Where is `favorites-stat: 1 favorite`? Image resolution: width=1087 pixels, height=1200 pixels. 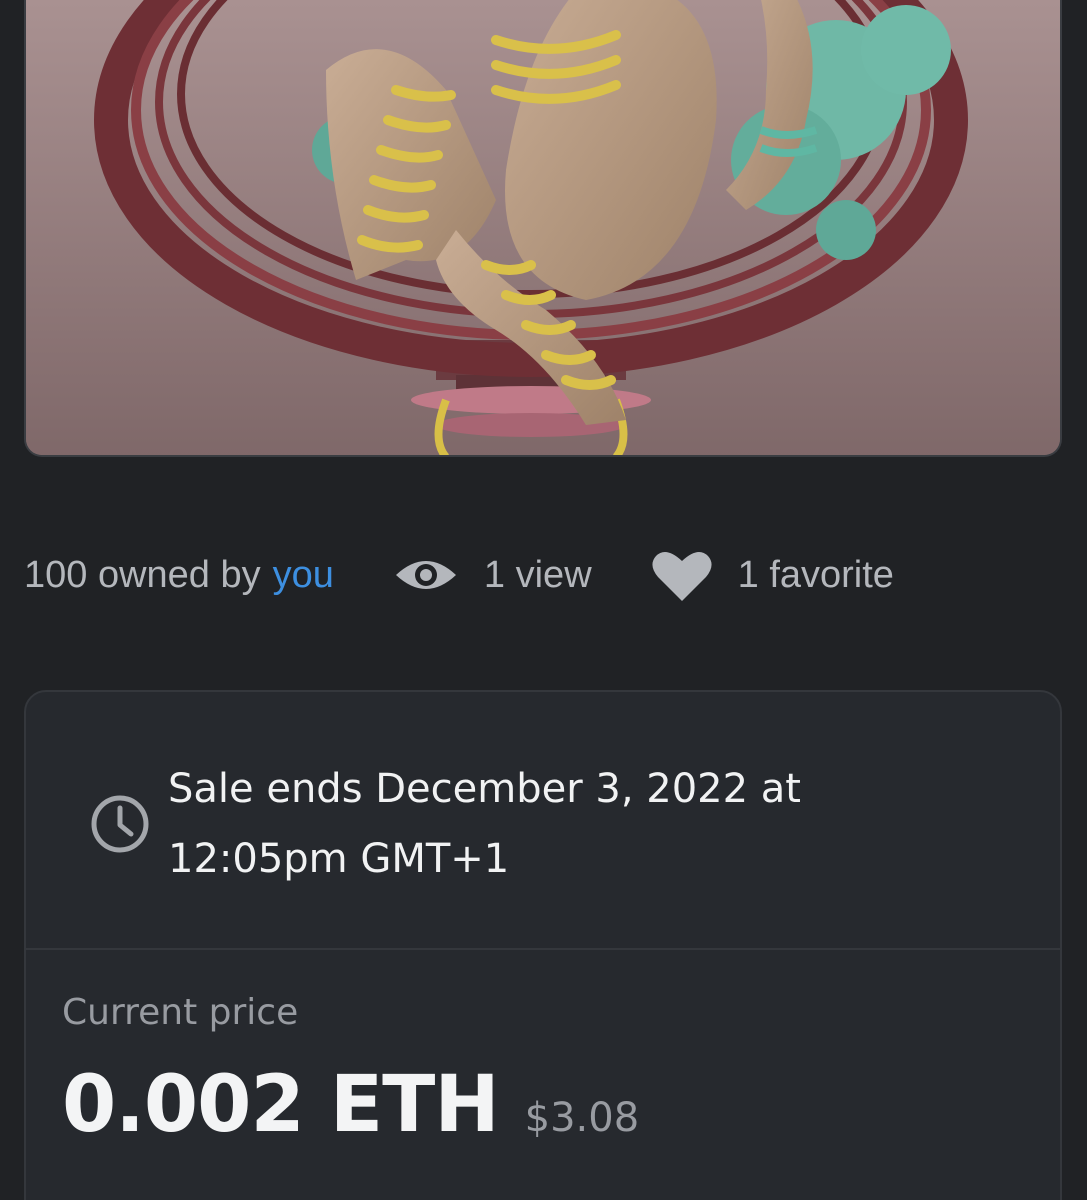 favorites-stat: 1 favorite is located at coordinates (773, 575).